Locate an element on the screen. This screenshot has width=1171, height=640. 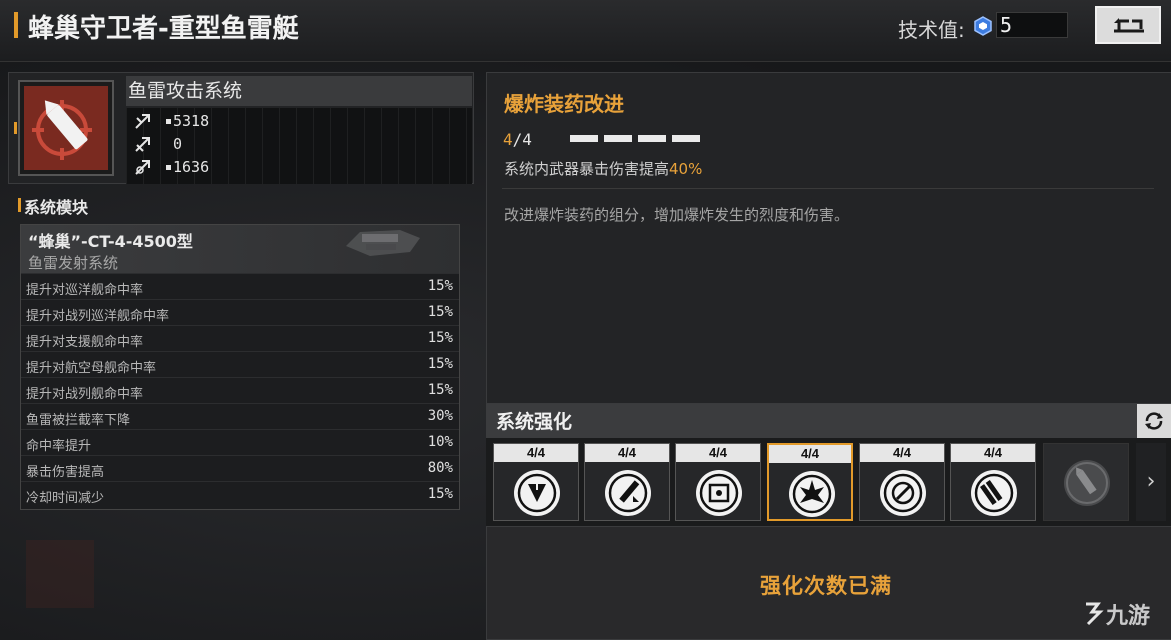
torpedo-launcher-image is located at coordinates (383, 242).